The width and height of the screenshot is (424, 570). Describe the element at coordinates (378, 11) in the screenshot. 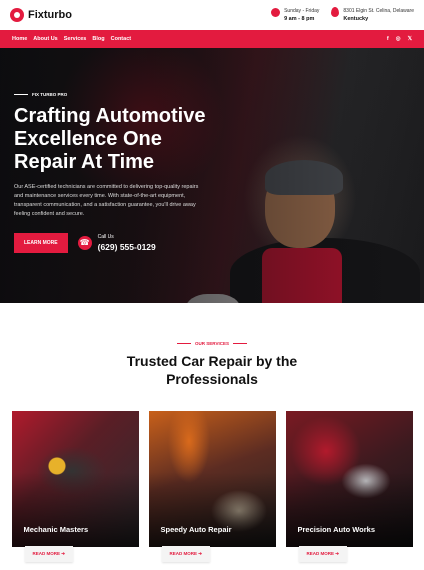

I see `address-line1: 8301 Elgin St. Celina, Delaware` at that location.